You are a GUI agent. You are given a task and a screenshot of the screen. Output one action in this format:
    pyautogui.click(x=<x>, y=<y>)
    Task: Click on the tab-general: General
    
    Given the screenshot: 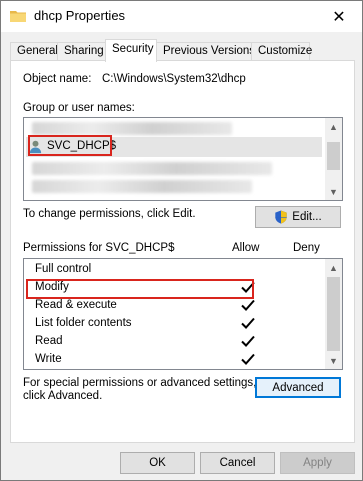 What is the action you would take?
    pyautogui.click(x=34, y=51)
    